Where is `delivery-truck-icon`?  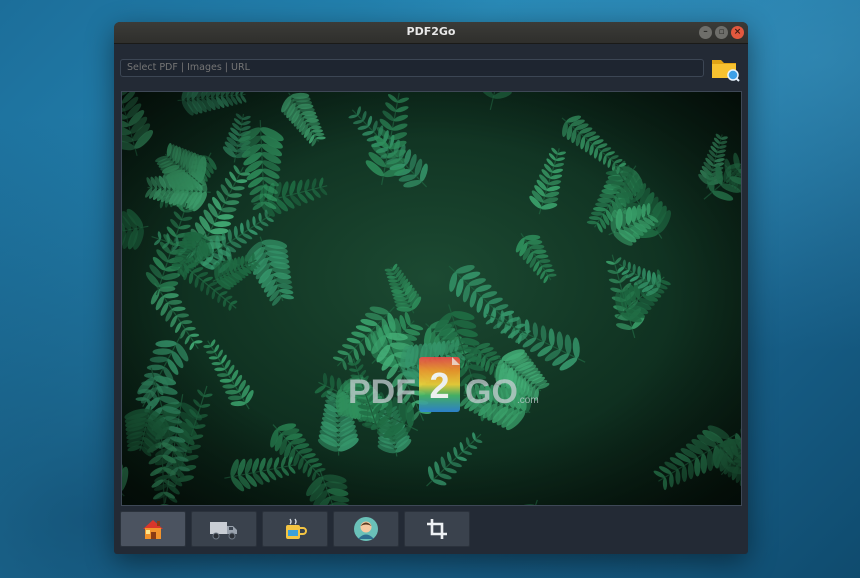 delivery-truck-icon is located at coordinates (223, 531).